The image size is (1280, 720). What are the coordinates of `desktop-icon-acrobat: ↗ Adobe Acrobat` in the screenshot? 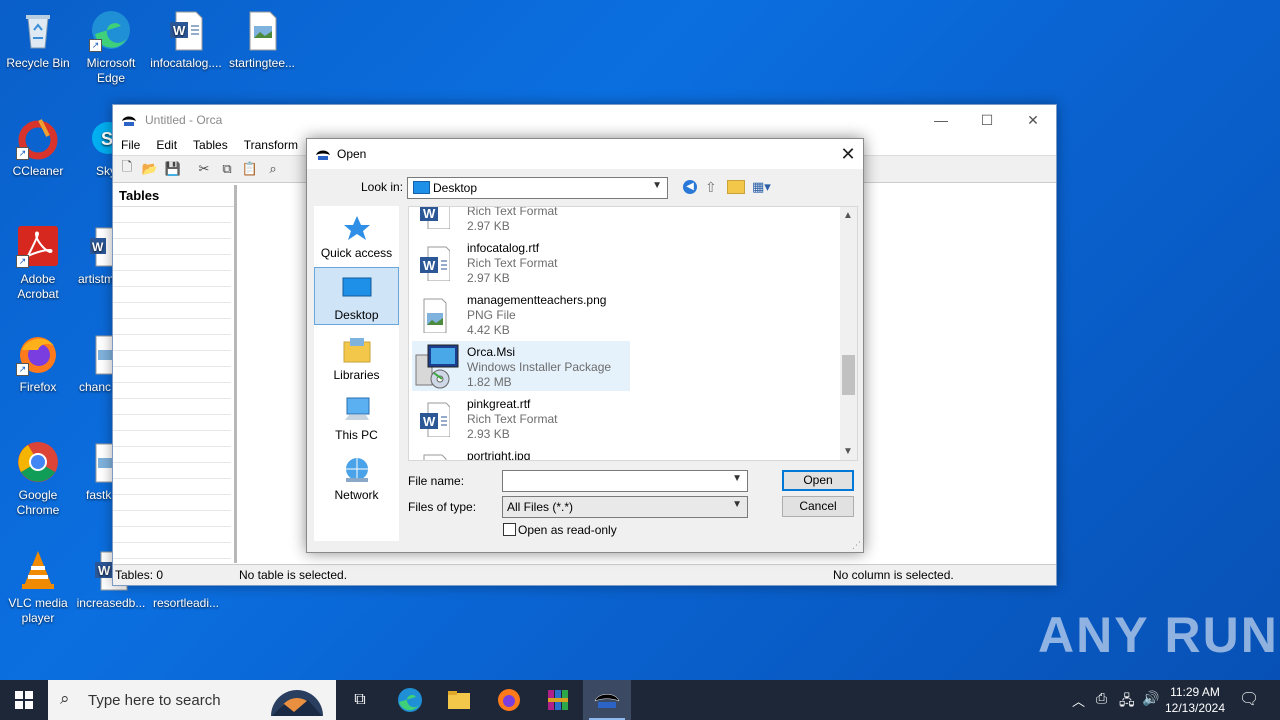 It's located at (38, 263).